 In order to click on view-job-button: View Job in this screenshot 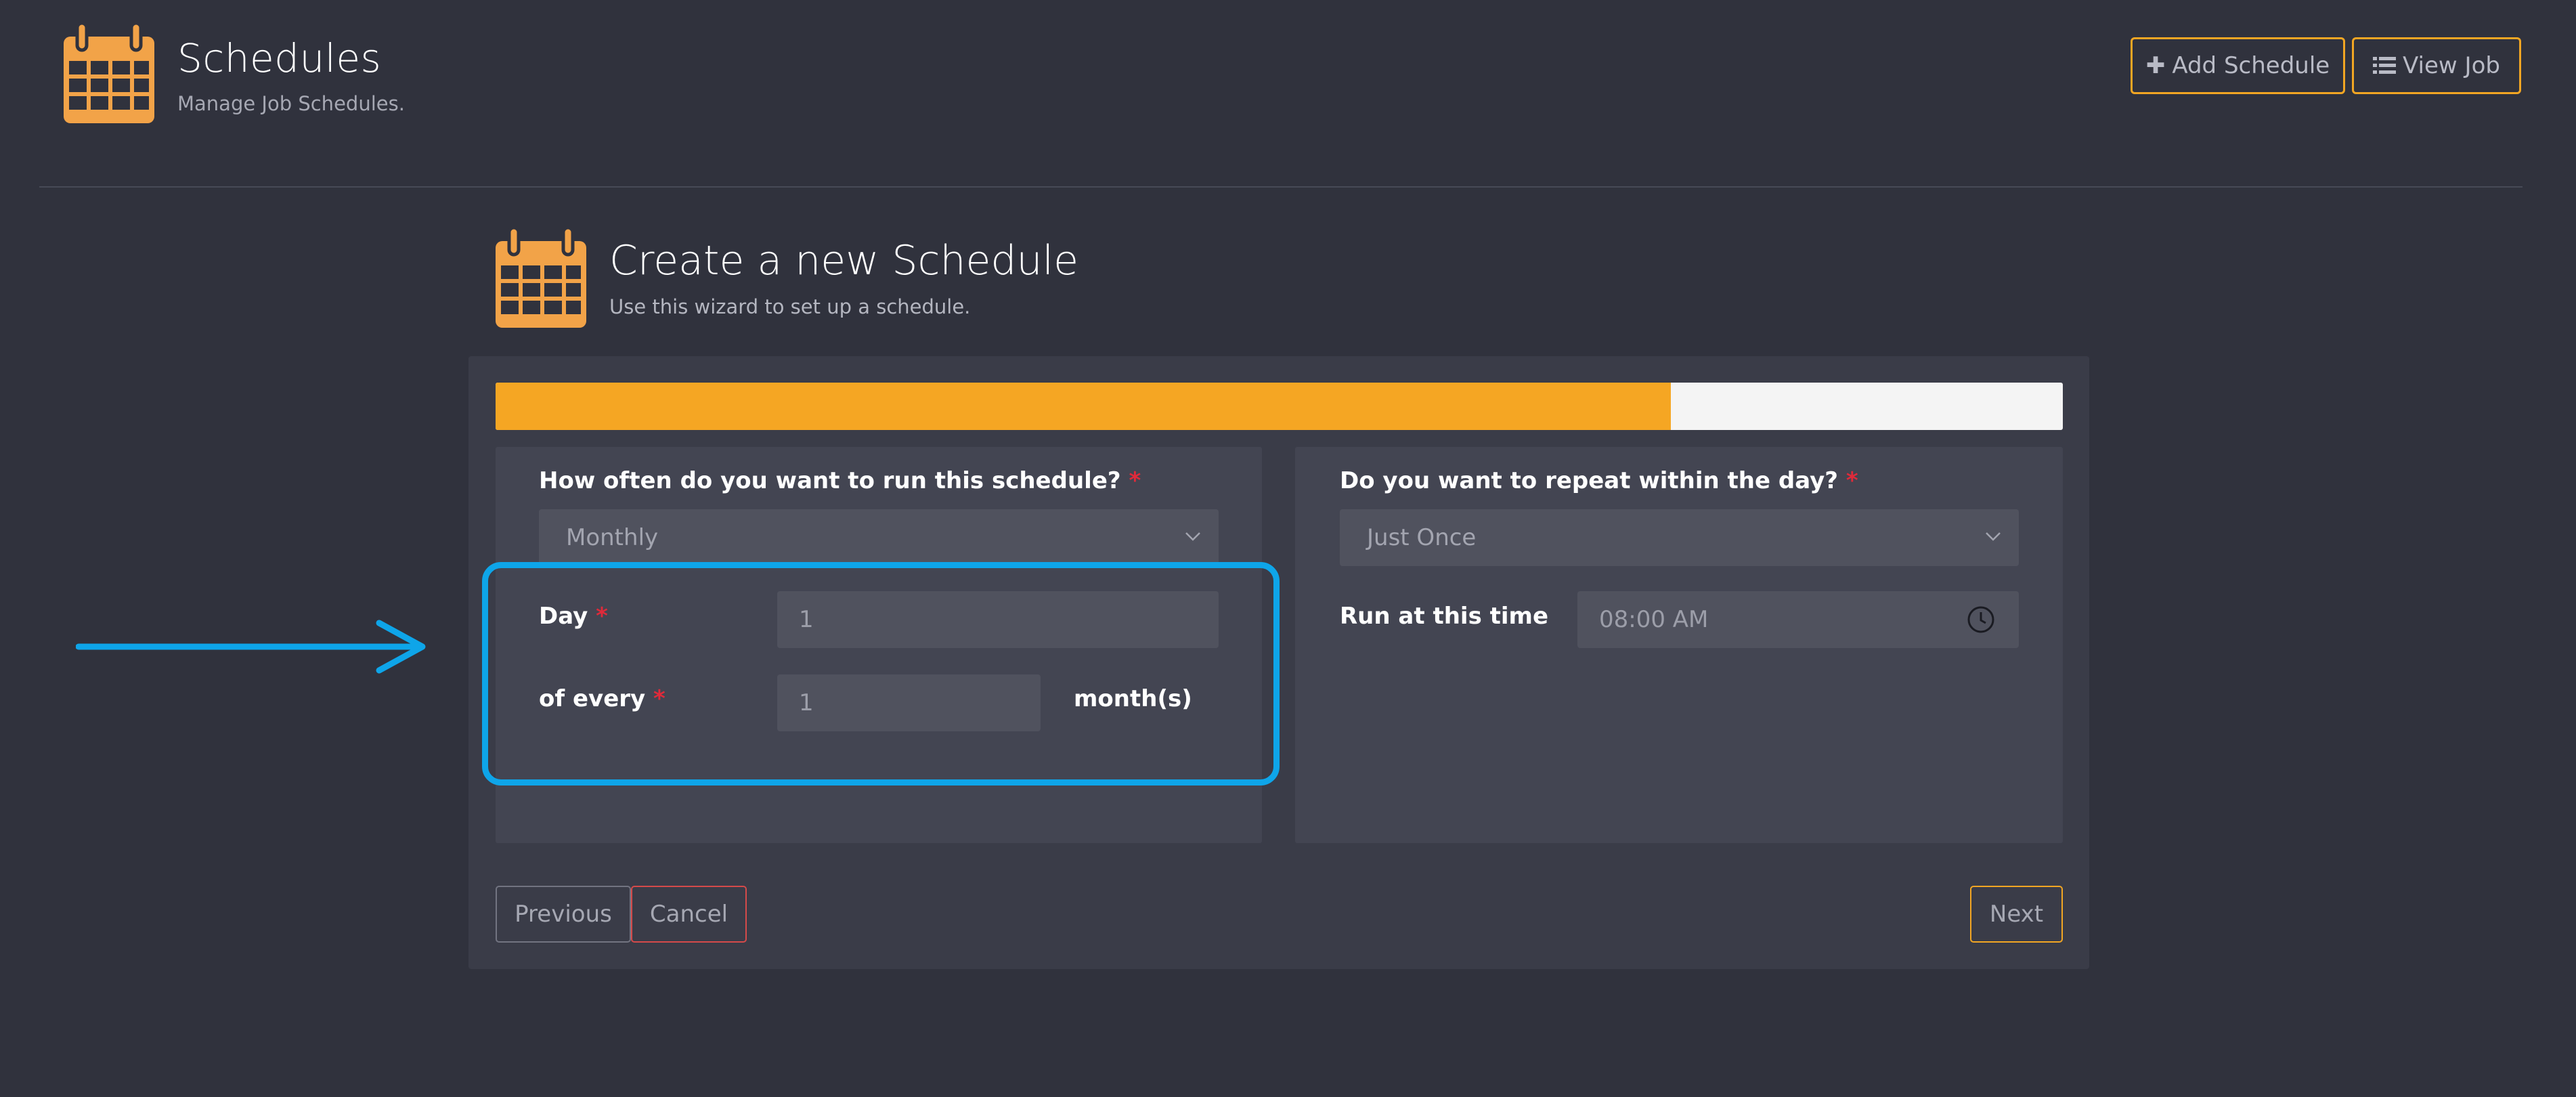, I will do `click(2436, 65)`.